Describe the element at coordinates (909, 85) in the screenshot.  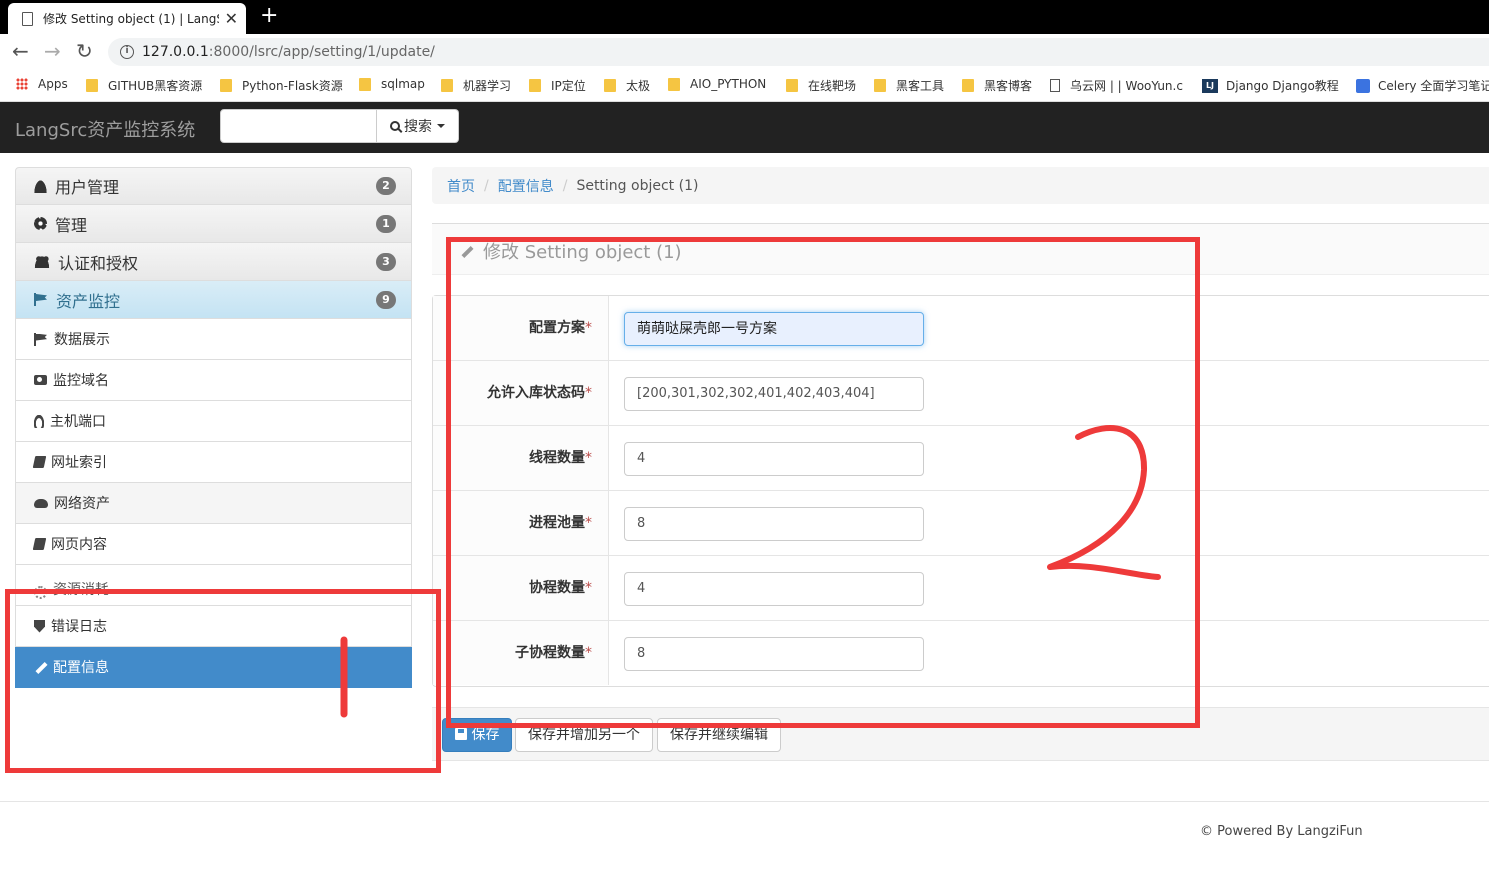
I see `bookmark-item: 黑客工具` at that location.